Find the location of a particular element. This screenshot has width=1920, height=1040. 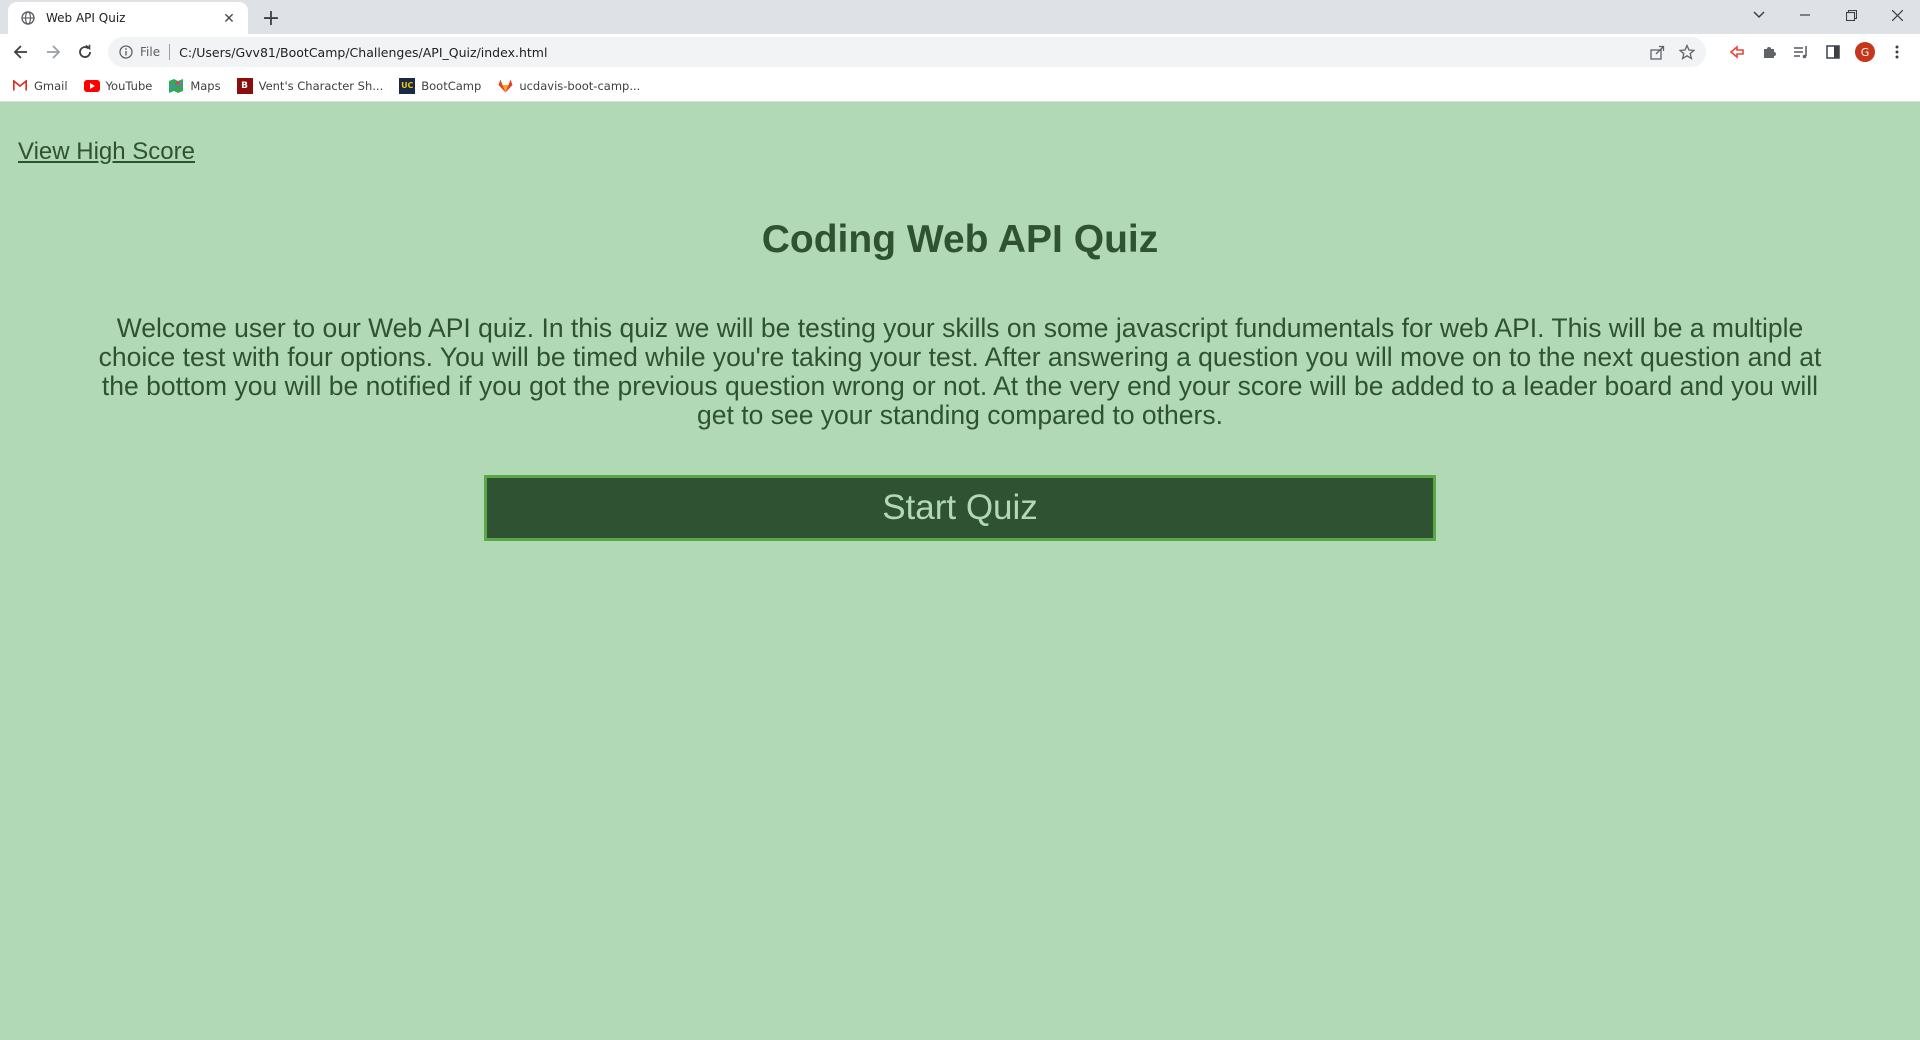

bookmark-maps: Maps is located at coordinates (194, 86).